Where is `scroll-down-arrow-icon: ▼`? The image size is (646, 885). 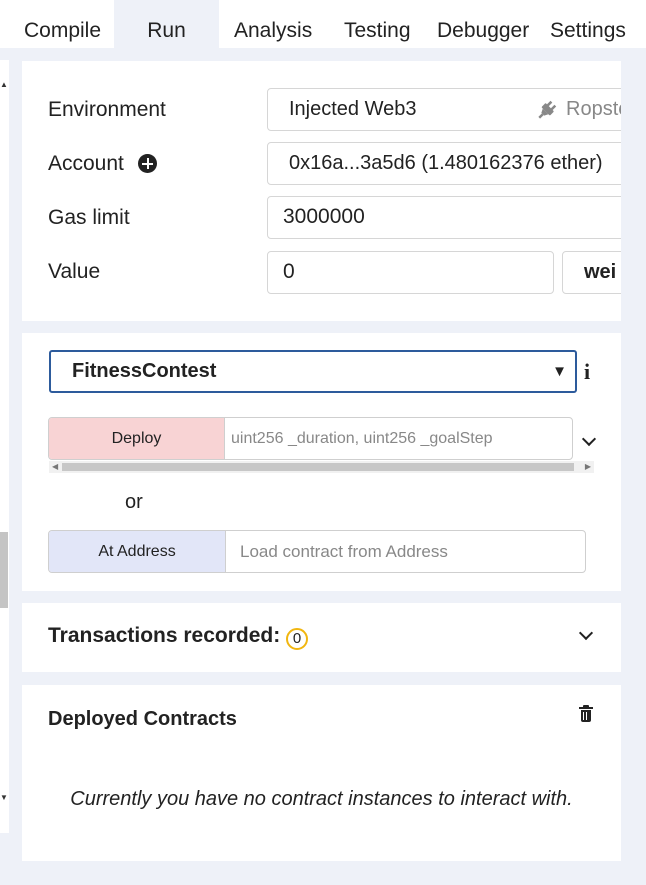 scroll-down-arrow-icon: ▼ is located at coordinates (4, 797).